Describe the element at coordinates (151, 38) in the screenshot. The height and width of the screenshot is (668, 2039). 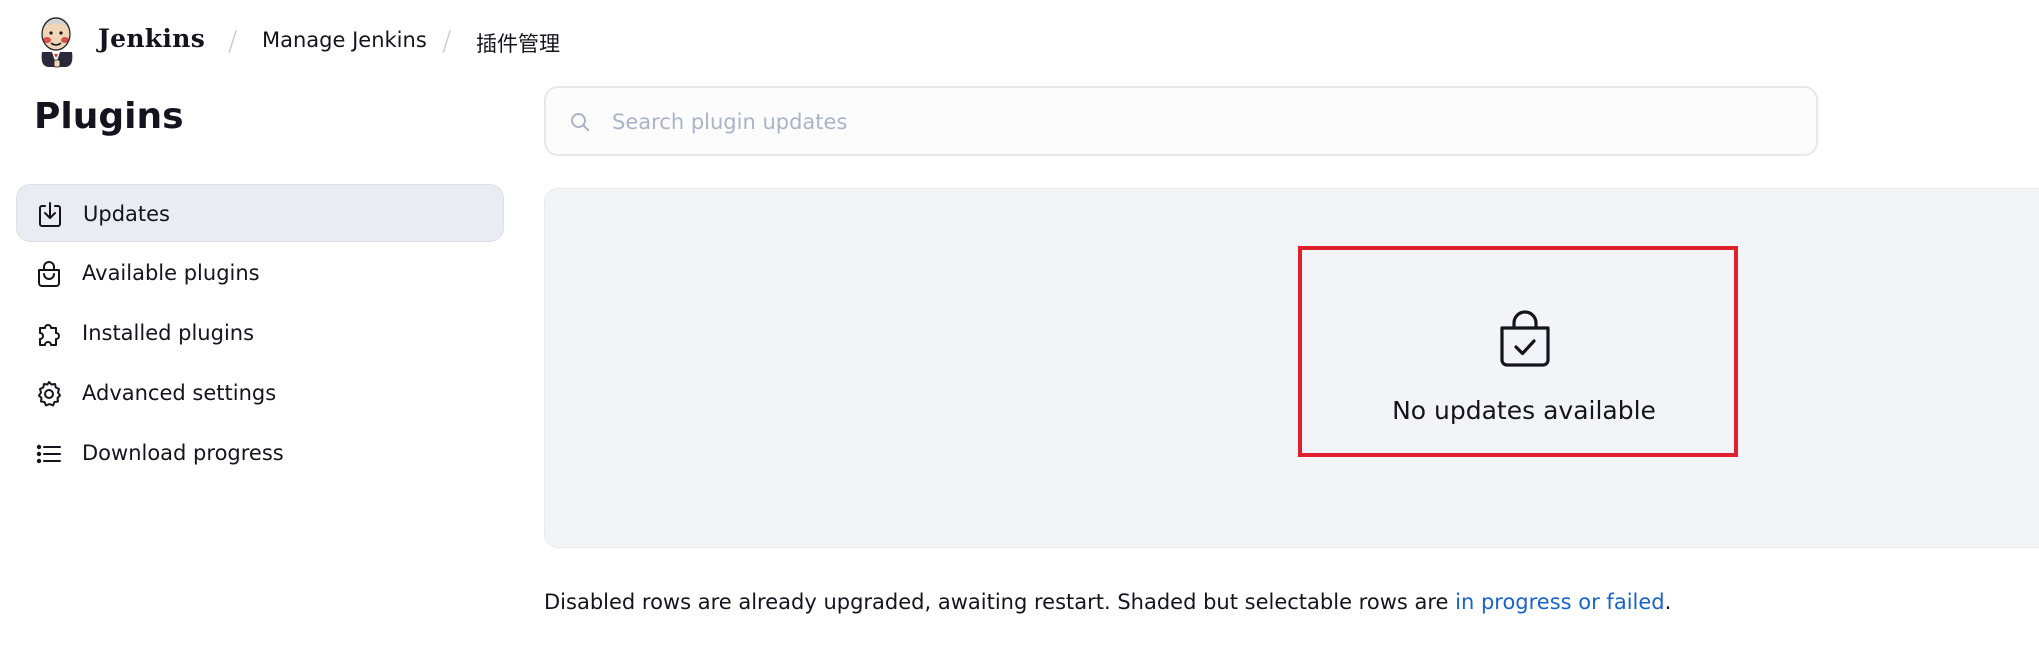
I see `jenkins-brand-link: Jenkins` at that location.